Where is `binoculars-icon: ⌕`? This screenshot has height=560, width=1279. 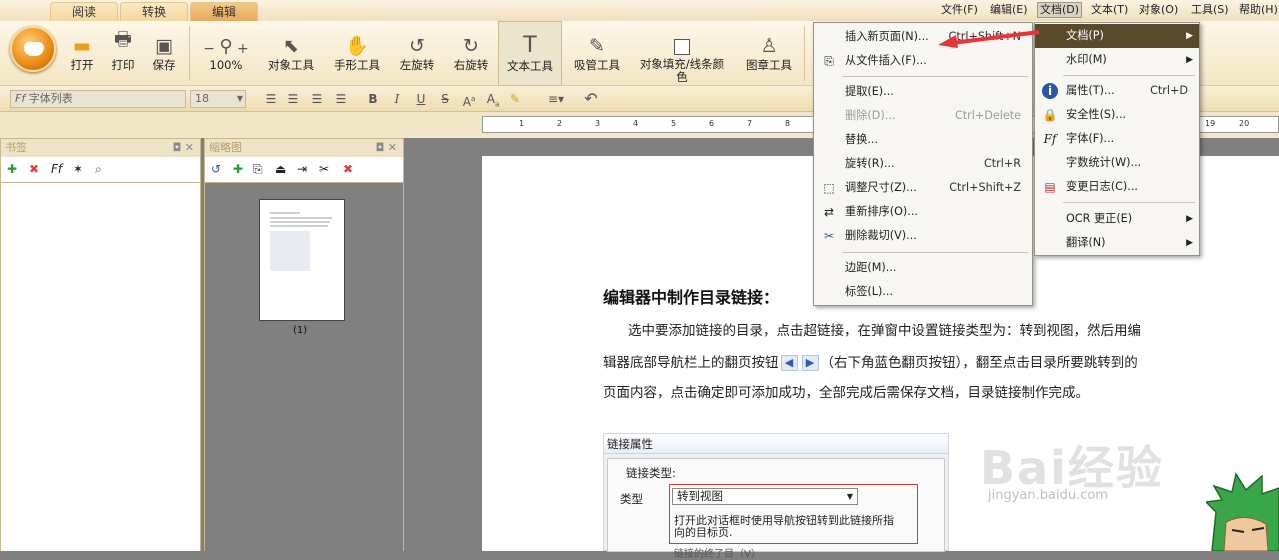 binoculars-icon: ⌕ is located at coordinates (98, 169).